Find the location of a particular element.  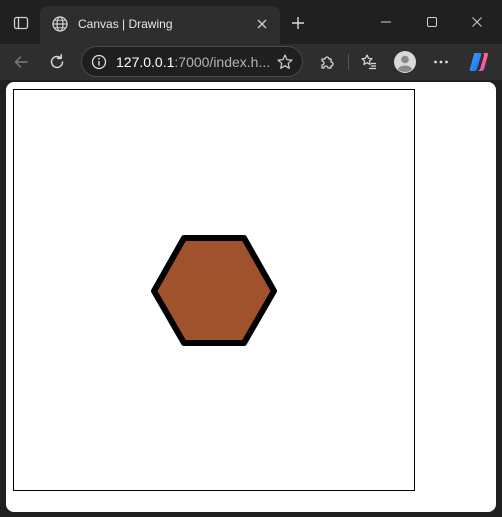

info-icon is located at coordinates (99, 62).